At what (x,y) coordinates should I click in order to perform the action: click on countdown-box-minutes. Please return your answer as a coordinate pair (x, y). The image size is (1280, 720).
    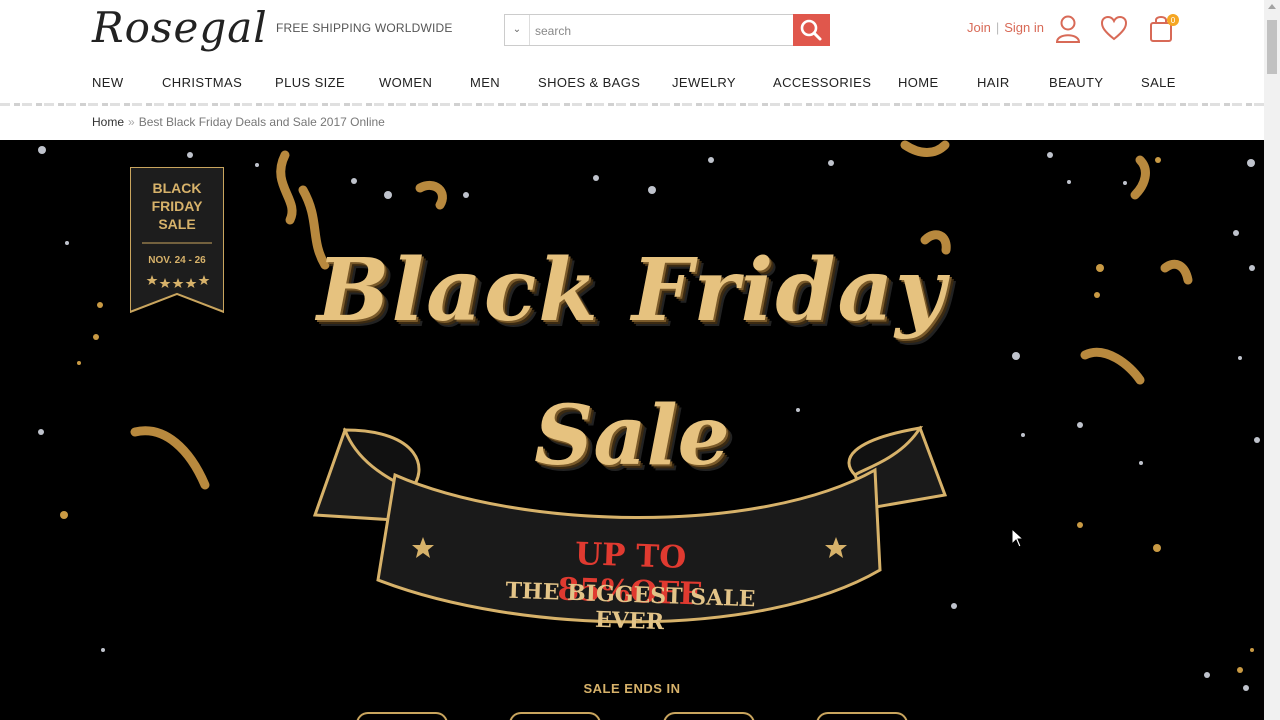
    Looking at the image, I should click on (709, 716).